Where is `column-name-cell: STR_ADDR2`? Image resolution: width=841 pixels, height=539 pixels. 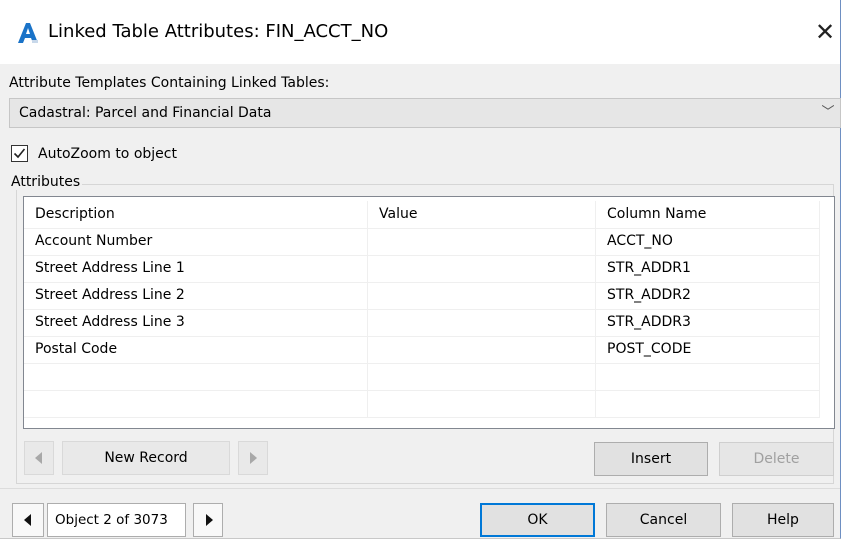
column-name-cell: STR_ADDR2 is located at coordinates (708, 295).